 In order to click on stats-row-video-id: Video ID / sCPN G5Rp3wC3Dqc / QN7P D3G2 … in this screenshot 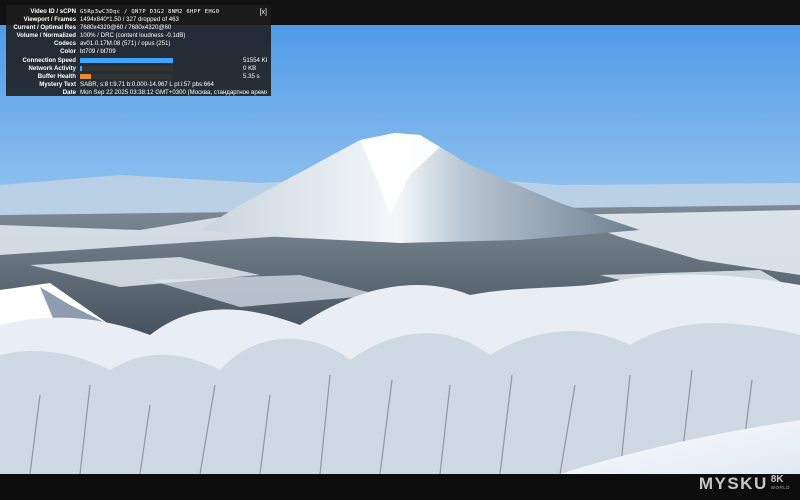, I will do `click(125, 11)`.